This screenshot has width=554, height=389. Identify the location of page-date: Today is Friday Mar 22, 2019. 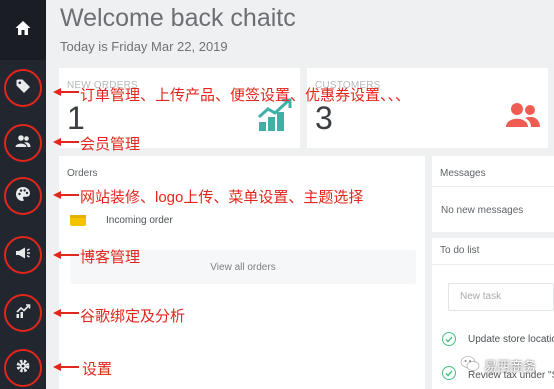
(144, 46).